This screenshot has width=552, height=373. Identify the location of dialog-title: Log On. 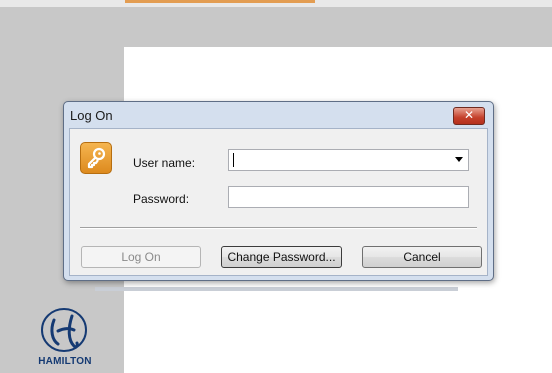
(91, 115).